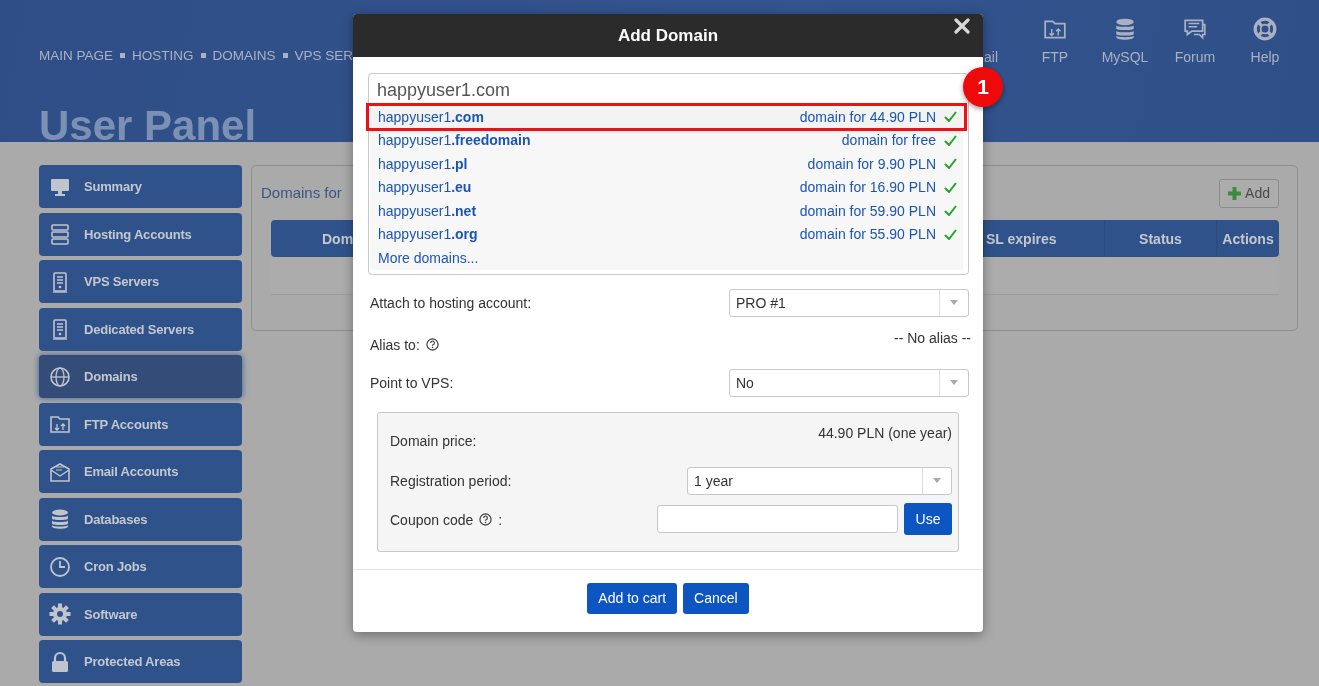 This screenshot has width=1319, height=686. Describe the element at coordinates (338, 238) in the screenshot. I see `column-header: Dom` at that location.